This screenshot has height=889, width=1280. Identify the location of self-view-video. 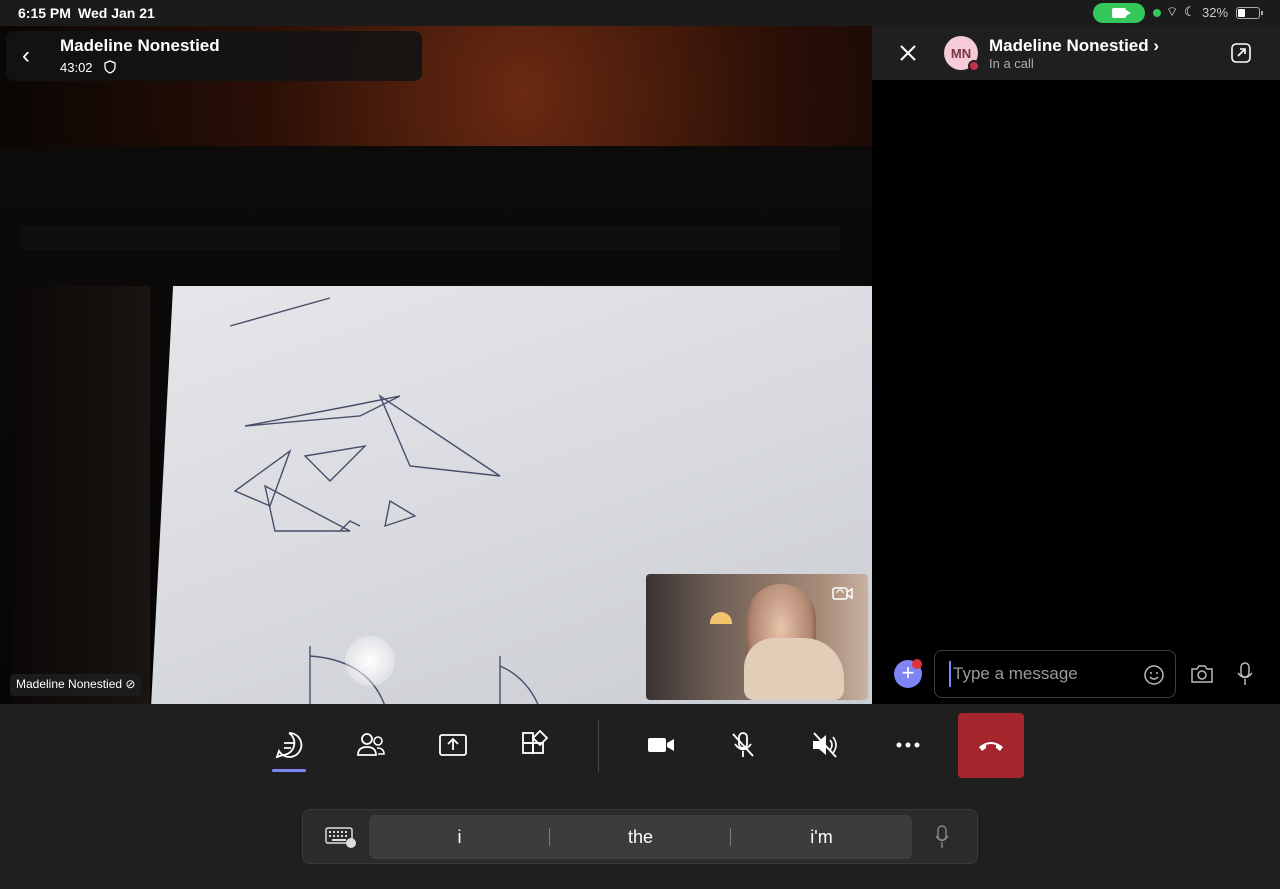
(757, 637).